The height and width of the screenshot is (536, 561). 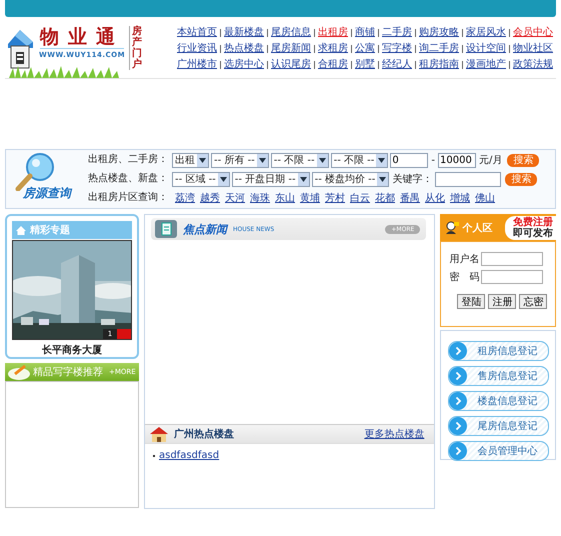 I want to click on district-link: 海珠, so click(x=260, y=198).